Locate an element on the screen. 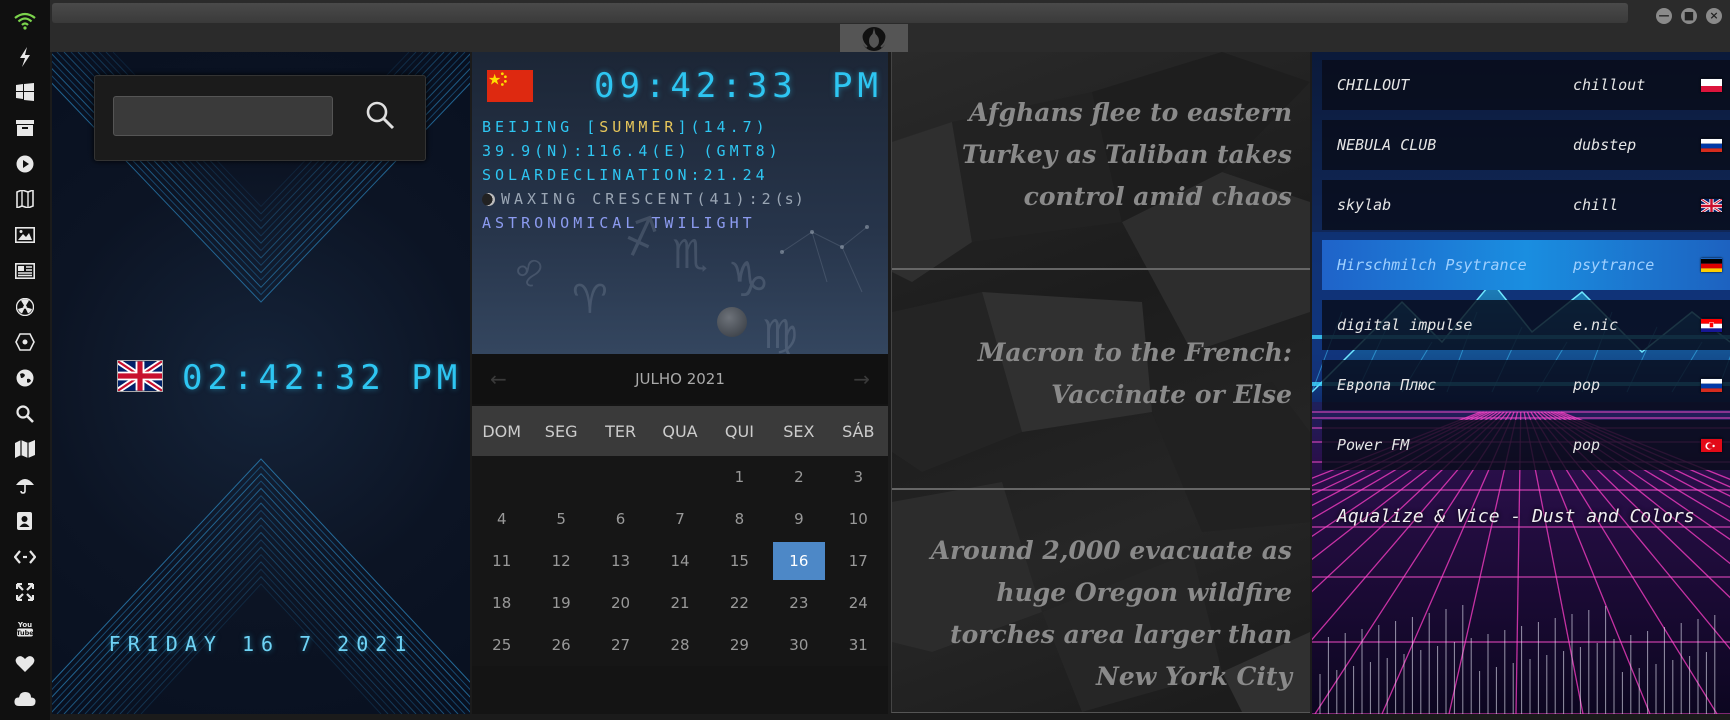 This screenshot has width=1730, height=720. calendar-day: 28 is located at coordinates (679, 645).